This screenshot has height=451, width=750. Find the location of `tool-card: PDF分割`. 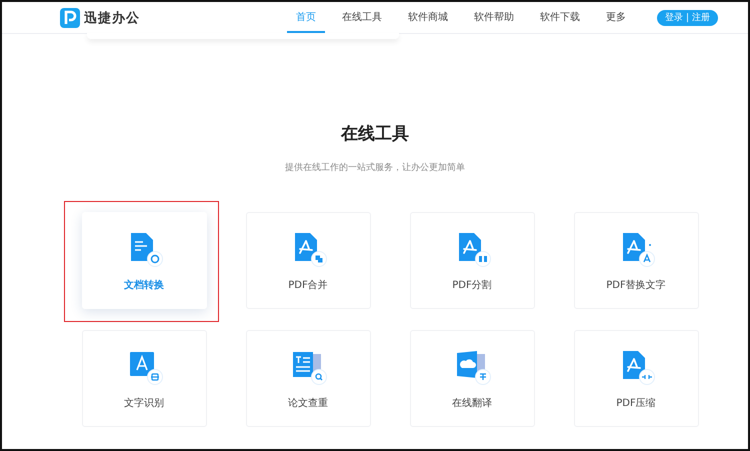

tool-card: PDF分割 is located at coordinates (472, 260).